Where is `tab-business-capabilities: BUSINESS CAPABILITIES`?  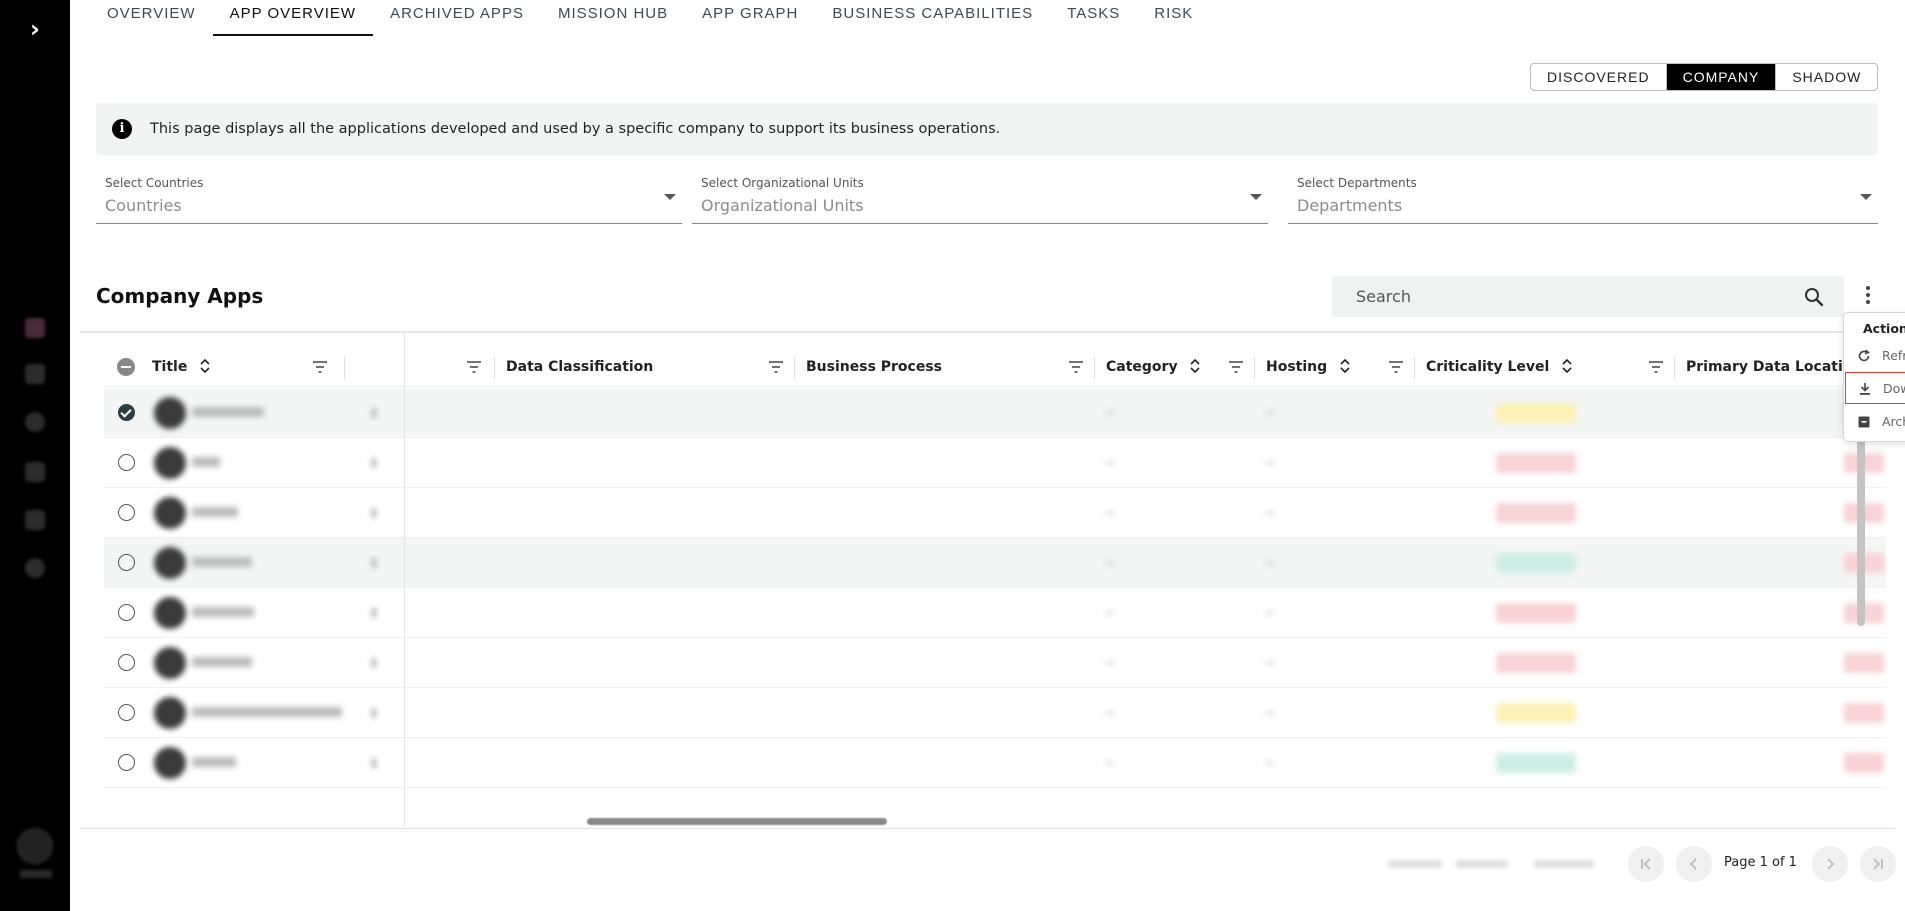 tab-business-capabilities: BUSINESS CAPABILITIES is located at coordinates (932, 18).